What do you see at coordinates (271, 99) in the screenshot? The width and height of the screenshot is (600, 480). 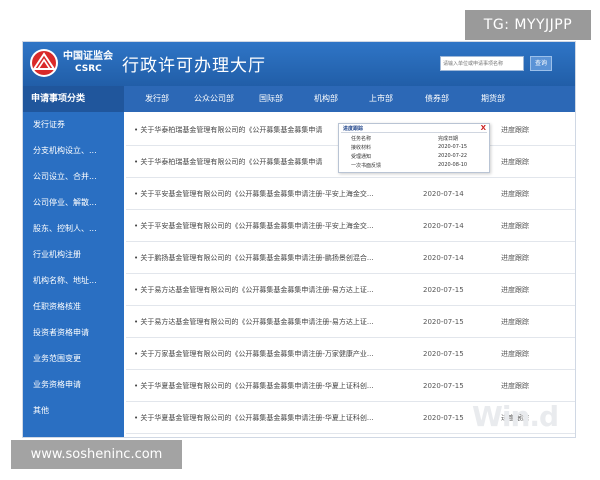 I see `tab-gjb: 国际部` at bounding box center [271, 99].